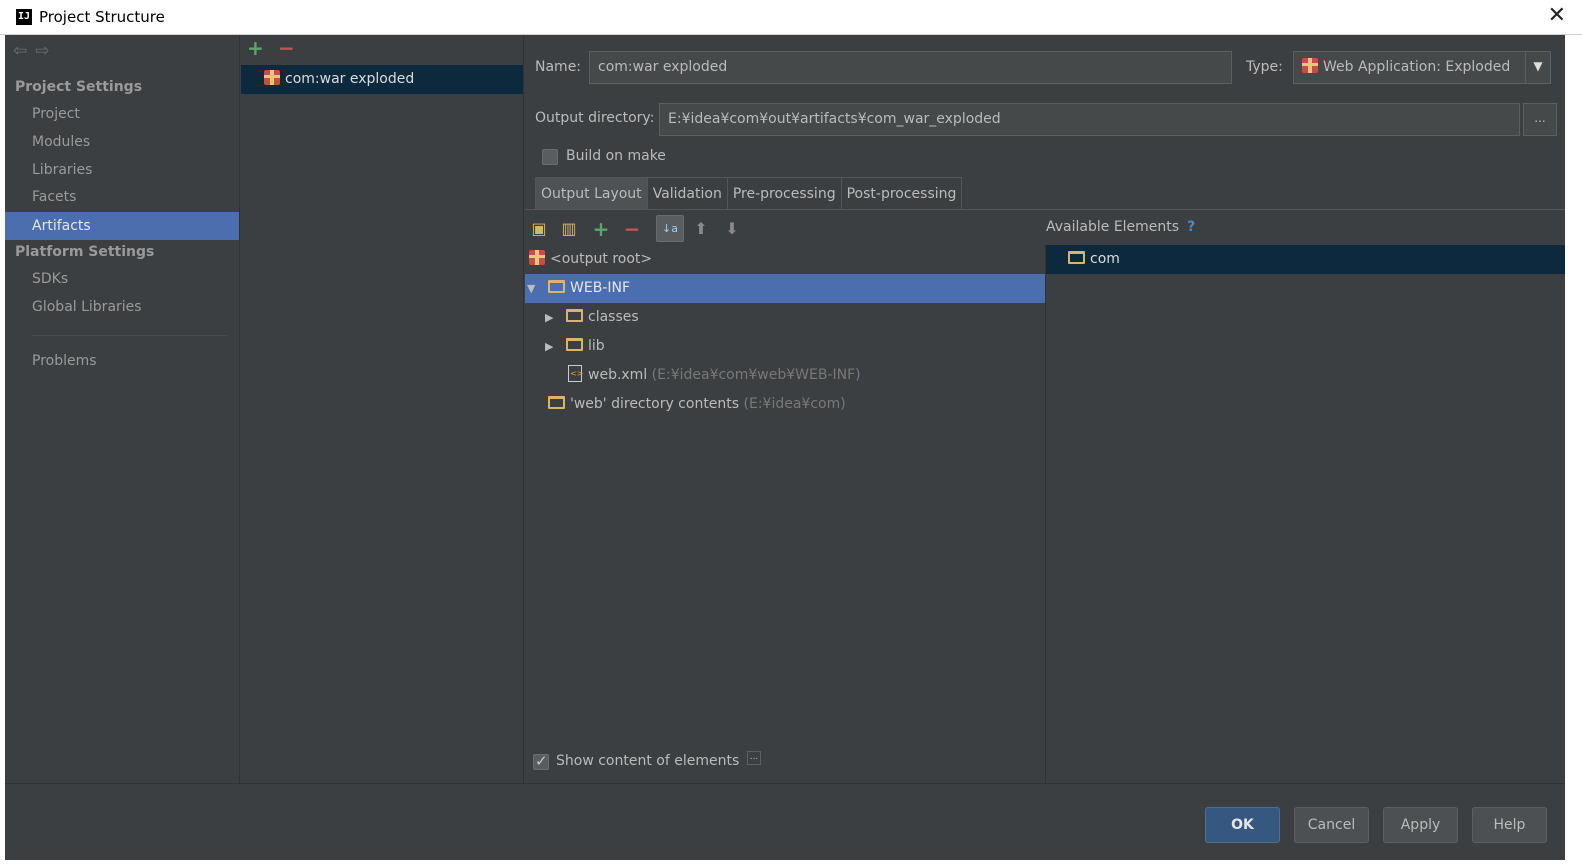  What do you see at coordinates (687, 193) in the screenshot?
I see `tab-validation: Validation` at bounding box center [687, 193].